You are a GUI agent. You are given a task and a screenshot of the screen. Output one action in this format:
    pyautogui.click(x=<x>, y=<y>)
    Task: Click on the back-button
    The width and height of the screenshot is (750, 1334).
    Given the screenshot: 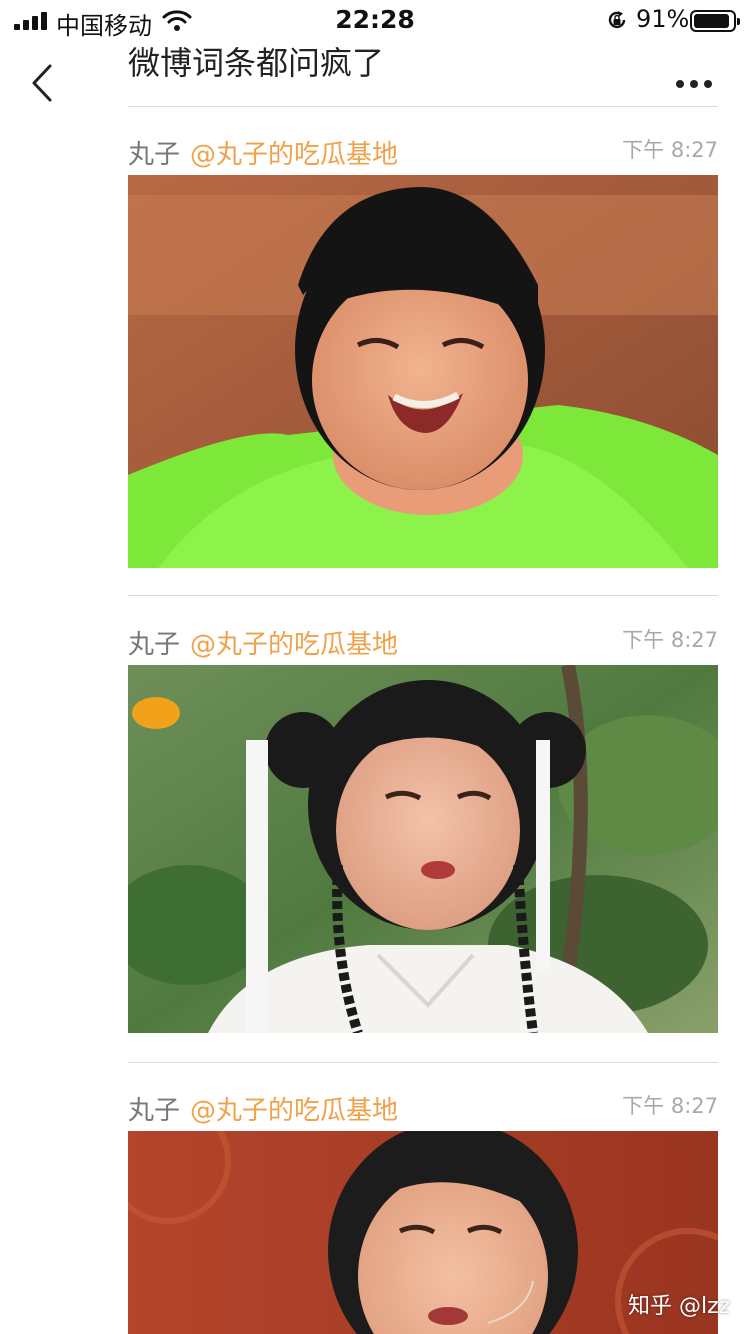 What is the action you would take?
    pyautogui.click(x=44, y=83)
    